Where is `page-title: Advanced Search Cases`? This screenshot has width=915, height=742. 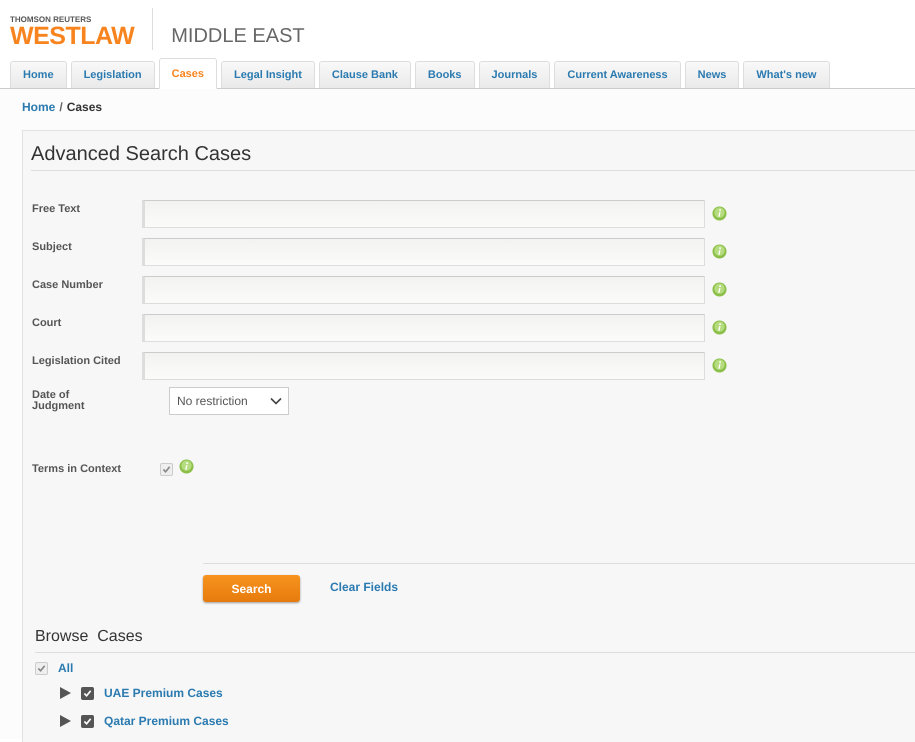 page-title: Advanced Search Cases is located at coordinates (473, 157).